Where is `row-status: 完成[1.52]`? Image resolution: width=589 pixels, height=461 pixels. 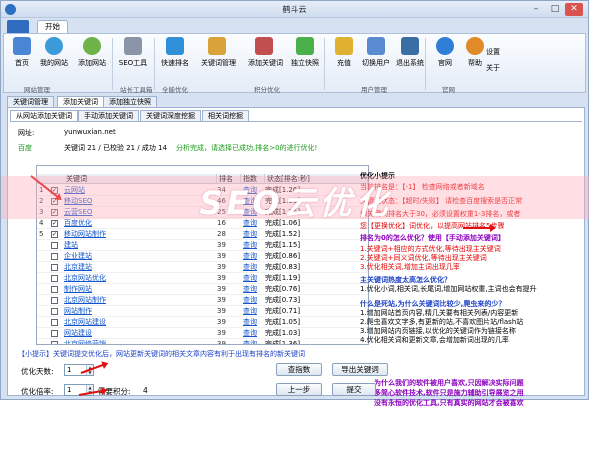
row-status: 完成[1.52] is located at coordinates (283, 234).